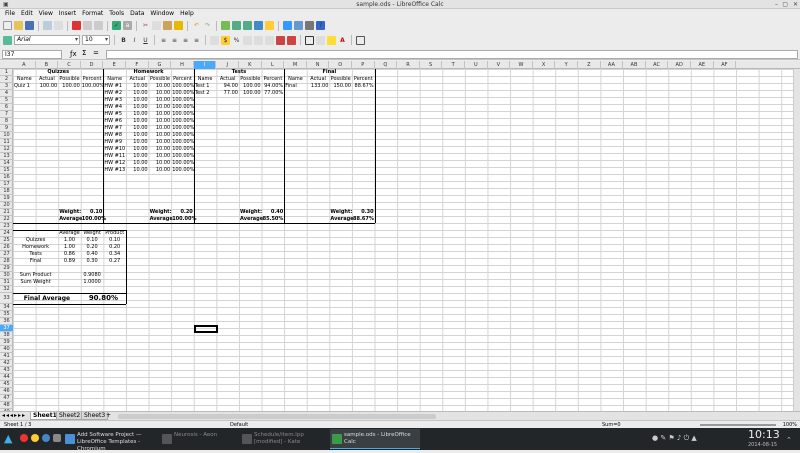  I want to click on chromium-icon, so click(35, 438).